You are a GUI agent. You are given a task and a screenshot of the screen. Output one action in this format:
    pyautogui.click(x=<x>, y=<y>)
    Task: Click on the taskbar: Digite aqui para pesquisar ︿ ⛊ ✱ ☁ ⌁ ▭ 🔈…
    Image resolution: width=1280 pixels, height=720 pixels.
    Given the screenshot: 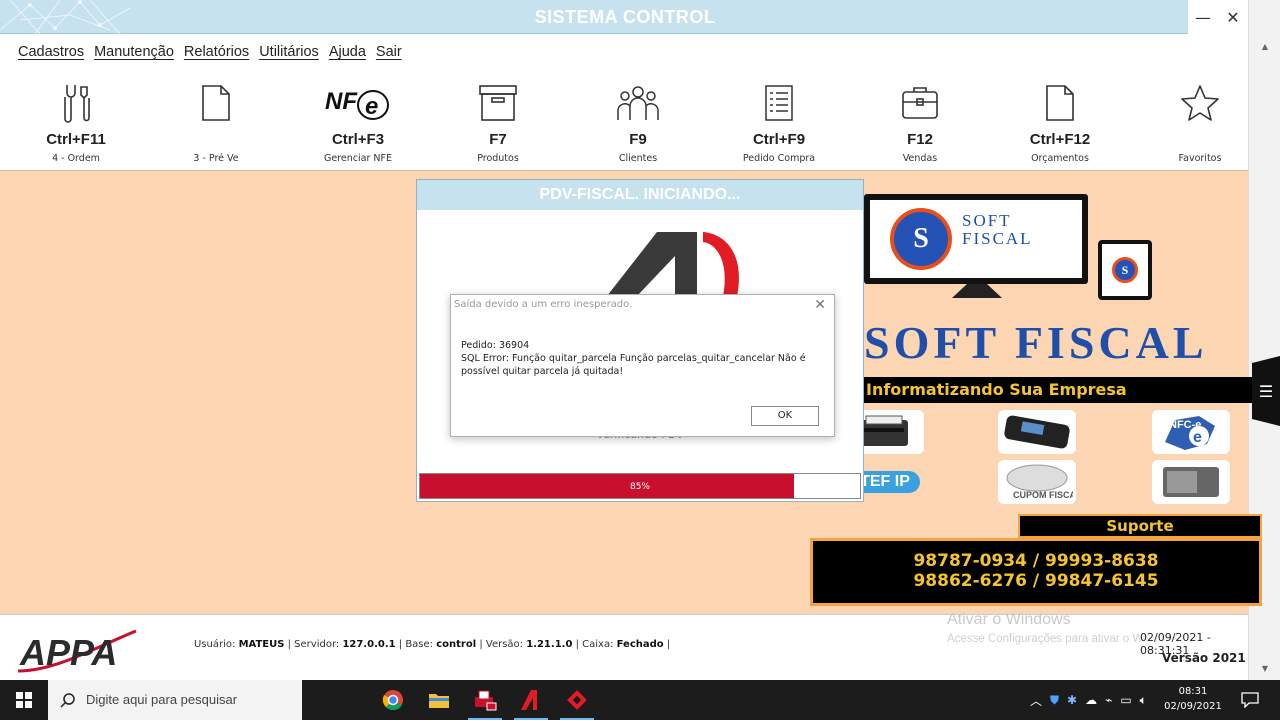 What is the action you would take?
    pyautogui.click(x=640, y=700)
    